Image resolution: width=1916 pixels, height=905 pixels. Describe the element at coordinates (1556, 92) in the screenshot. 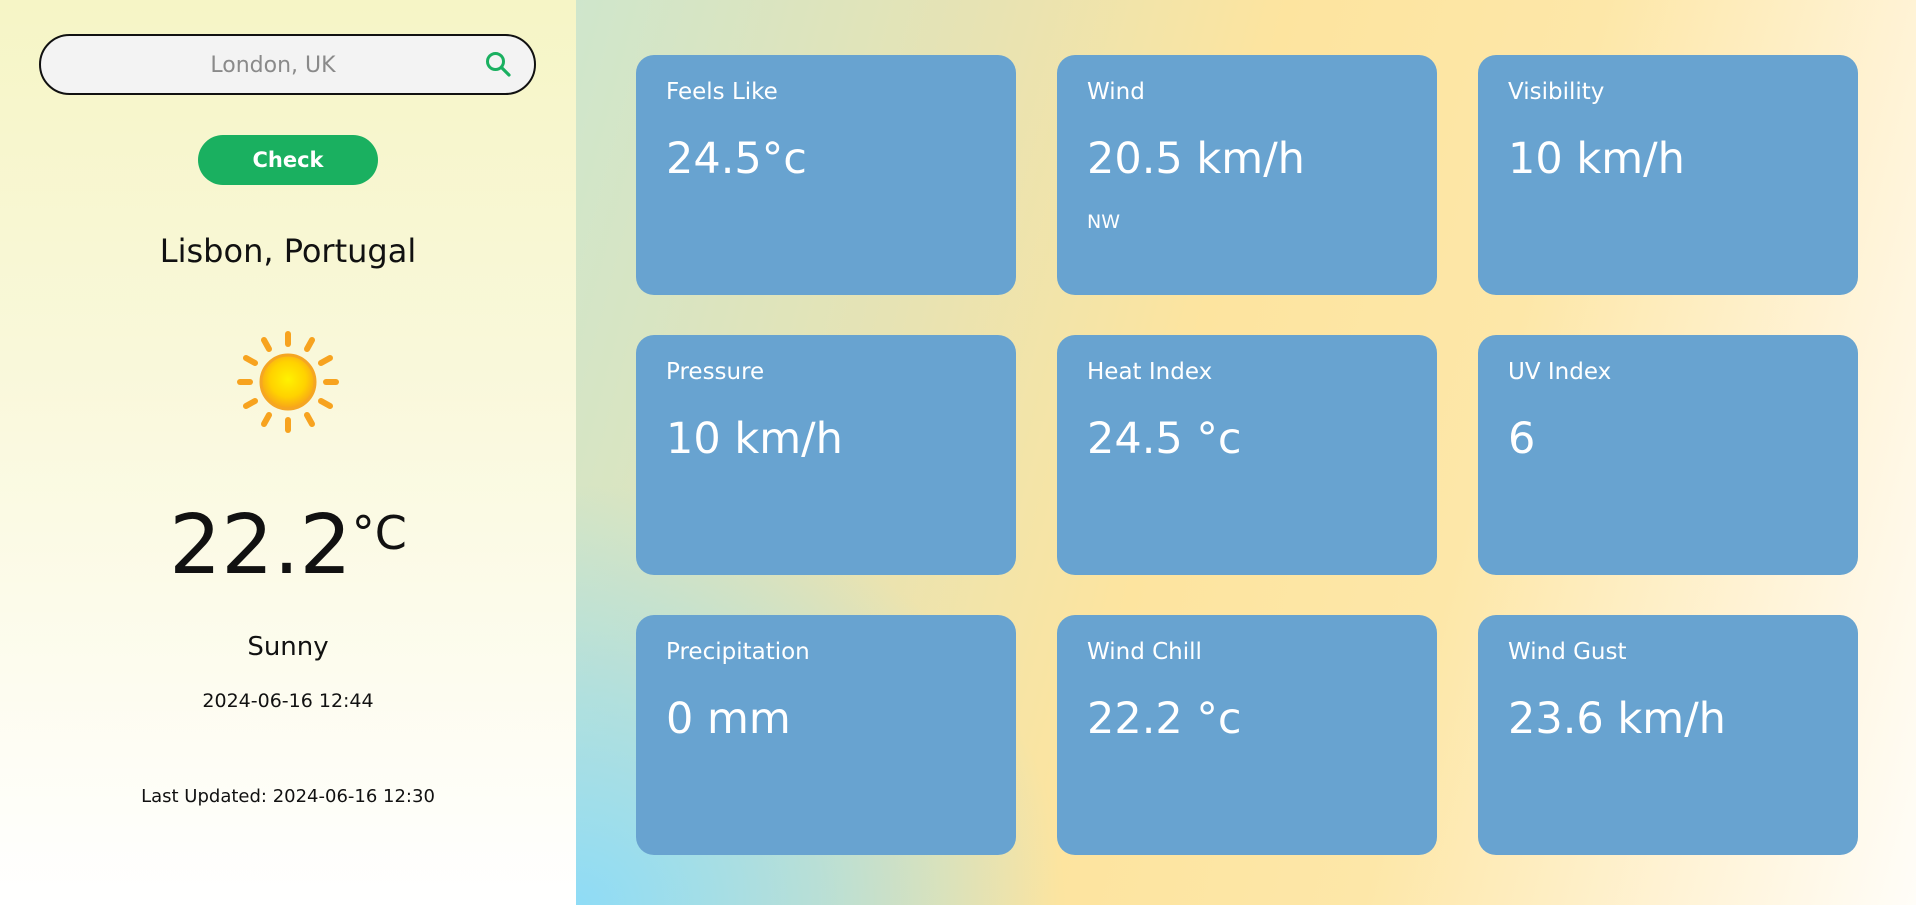

I see `card-label: Visibility` at that location.